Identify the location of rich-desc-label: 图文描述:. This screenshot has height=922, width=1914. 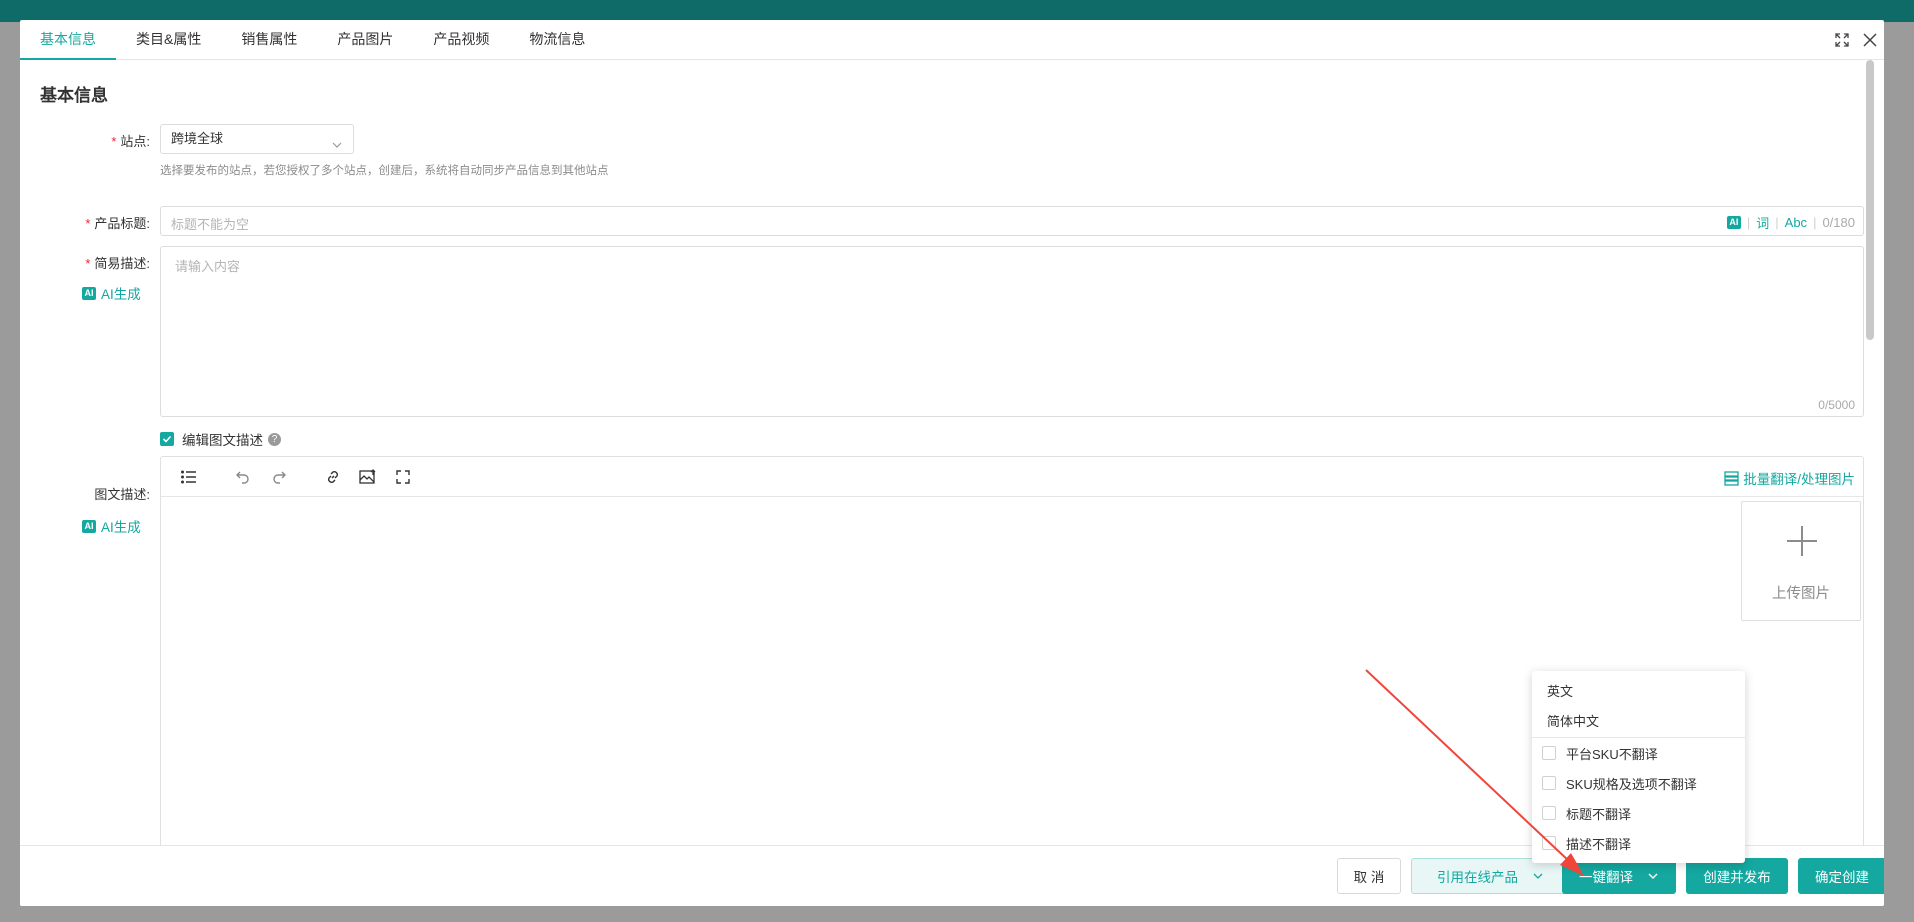
(122, 494).